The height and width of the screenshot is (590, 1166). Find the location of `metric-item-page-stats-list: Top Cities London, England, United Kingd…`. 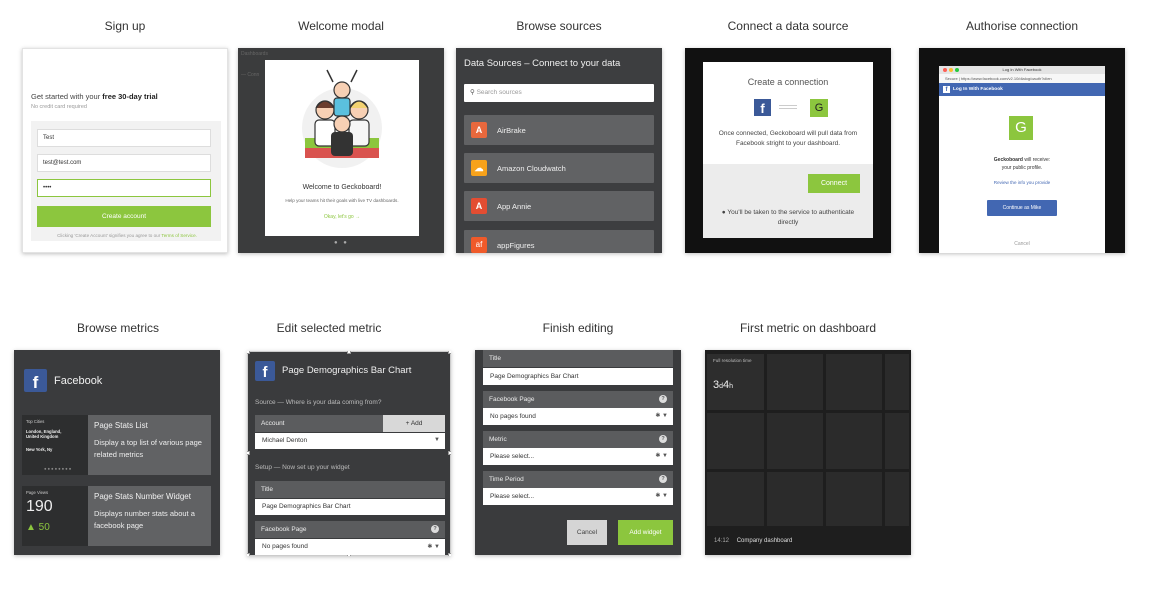

metric-item-page-stats-list: Top Cities London, England, United Kingd… is located at coordinates (116, 445).